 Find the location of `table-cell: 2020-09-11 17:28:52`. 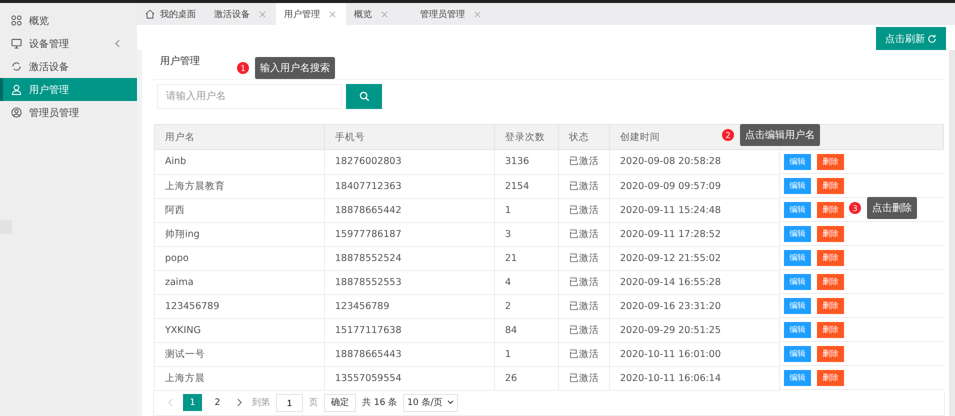

table-cell: 2020-09-11 17:28:52 is located at coordinates (695, 234).